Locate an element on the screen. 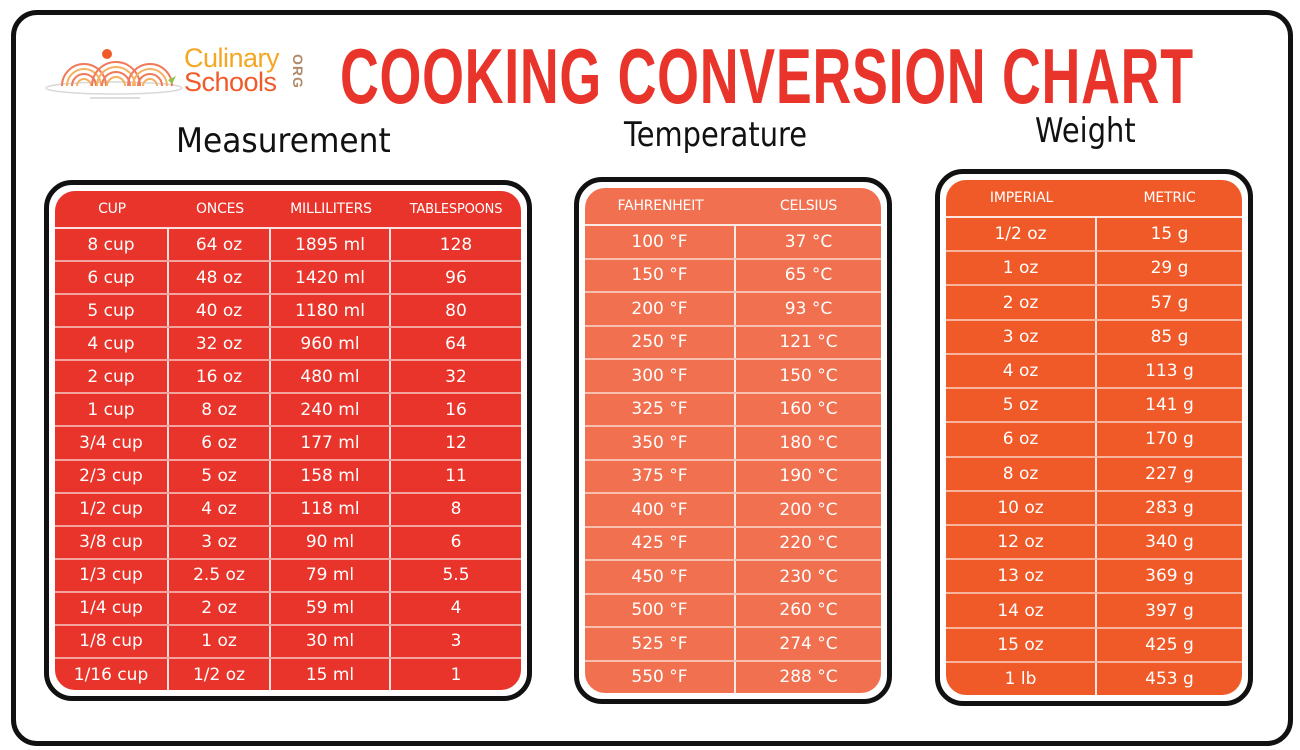 The image size is (1300, 750). table-row: 1 oz 29 g is located at coordinates (1094, 269).